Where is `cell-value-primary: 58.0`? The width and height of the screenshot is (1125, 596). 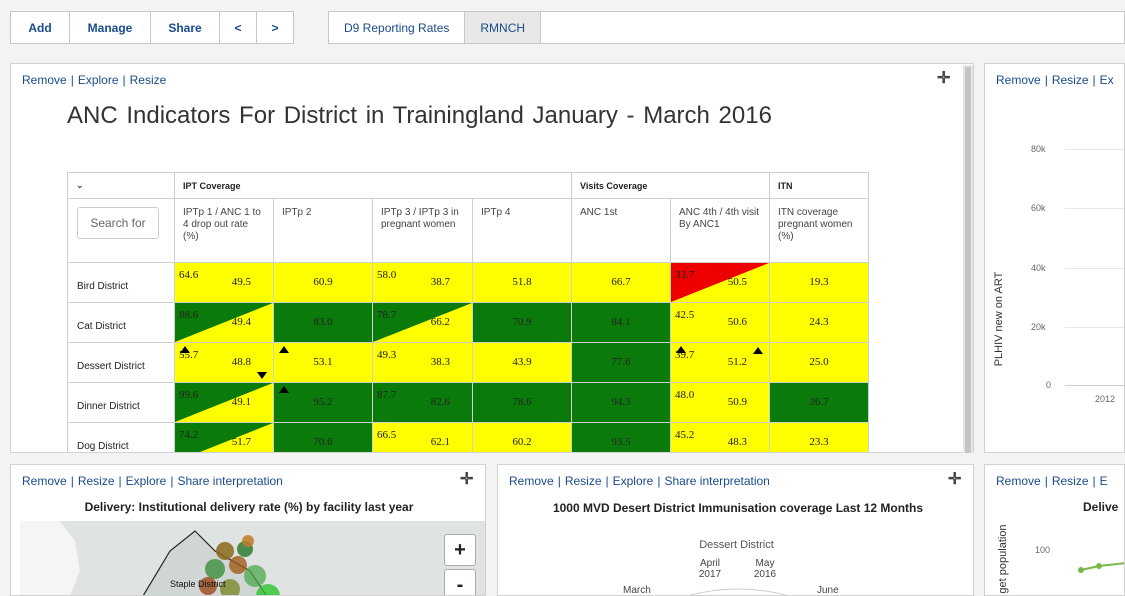
cell-value-primary: 58.0 is located at coordinates (387, 275).